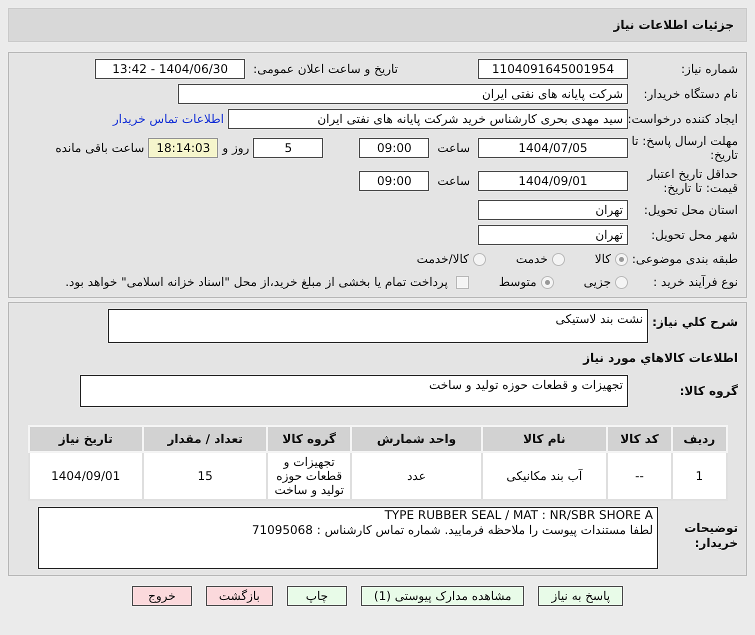  I want to click on page-header: جزئیات اطلاعات نیاز, so click(377, 25).